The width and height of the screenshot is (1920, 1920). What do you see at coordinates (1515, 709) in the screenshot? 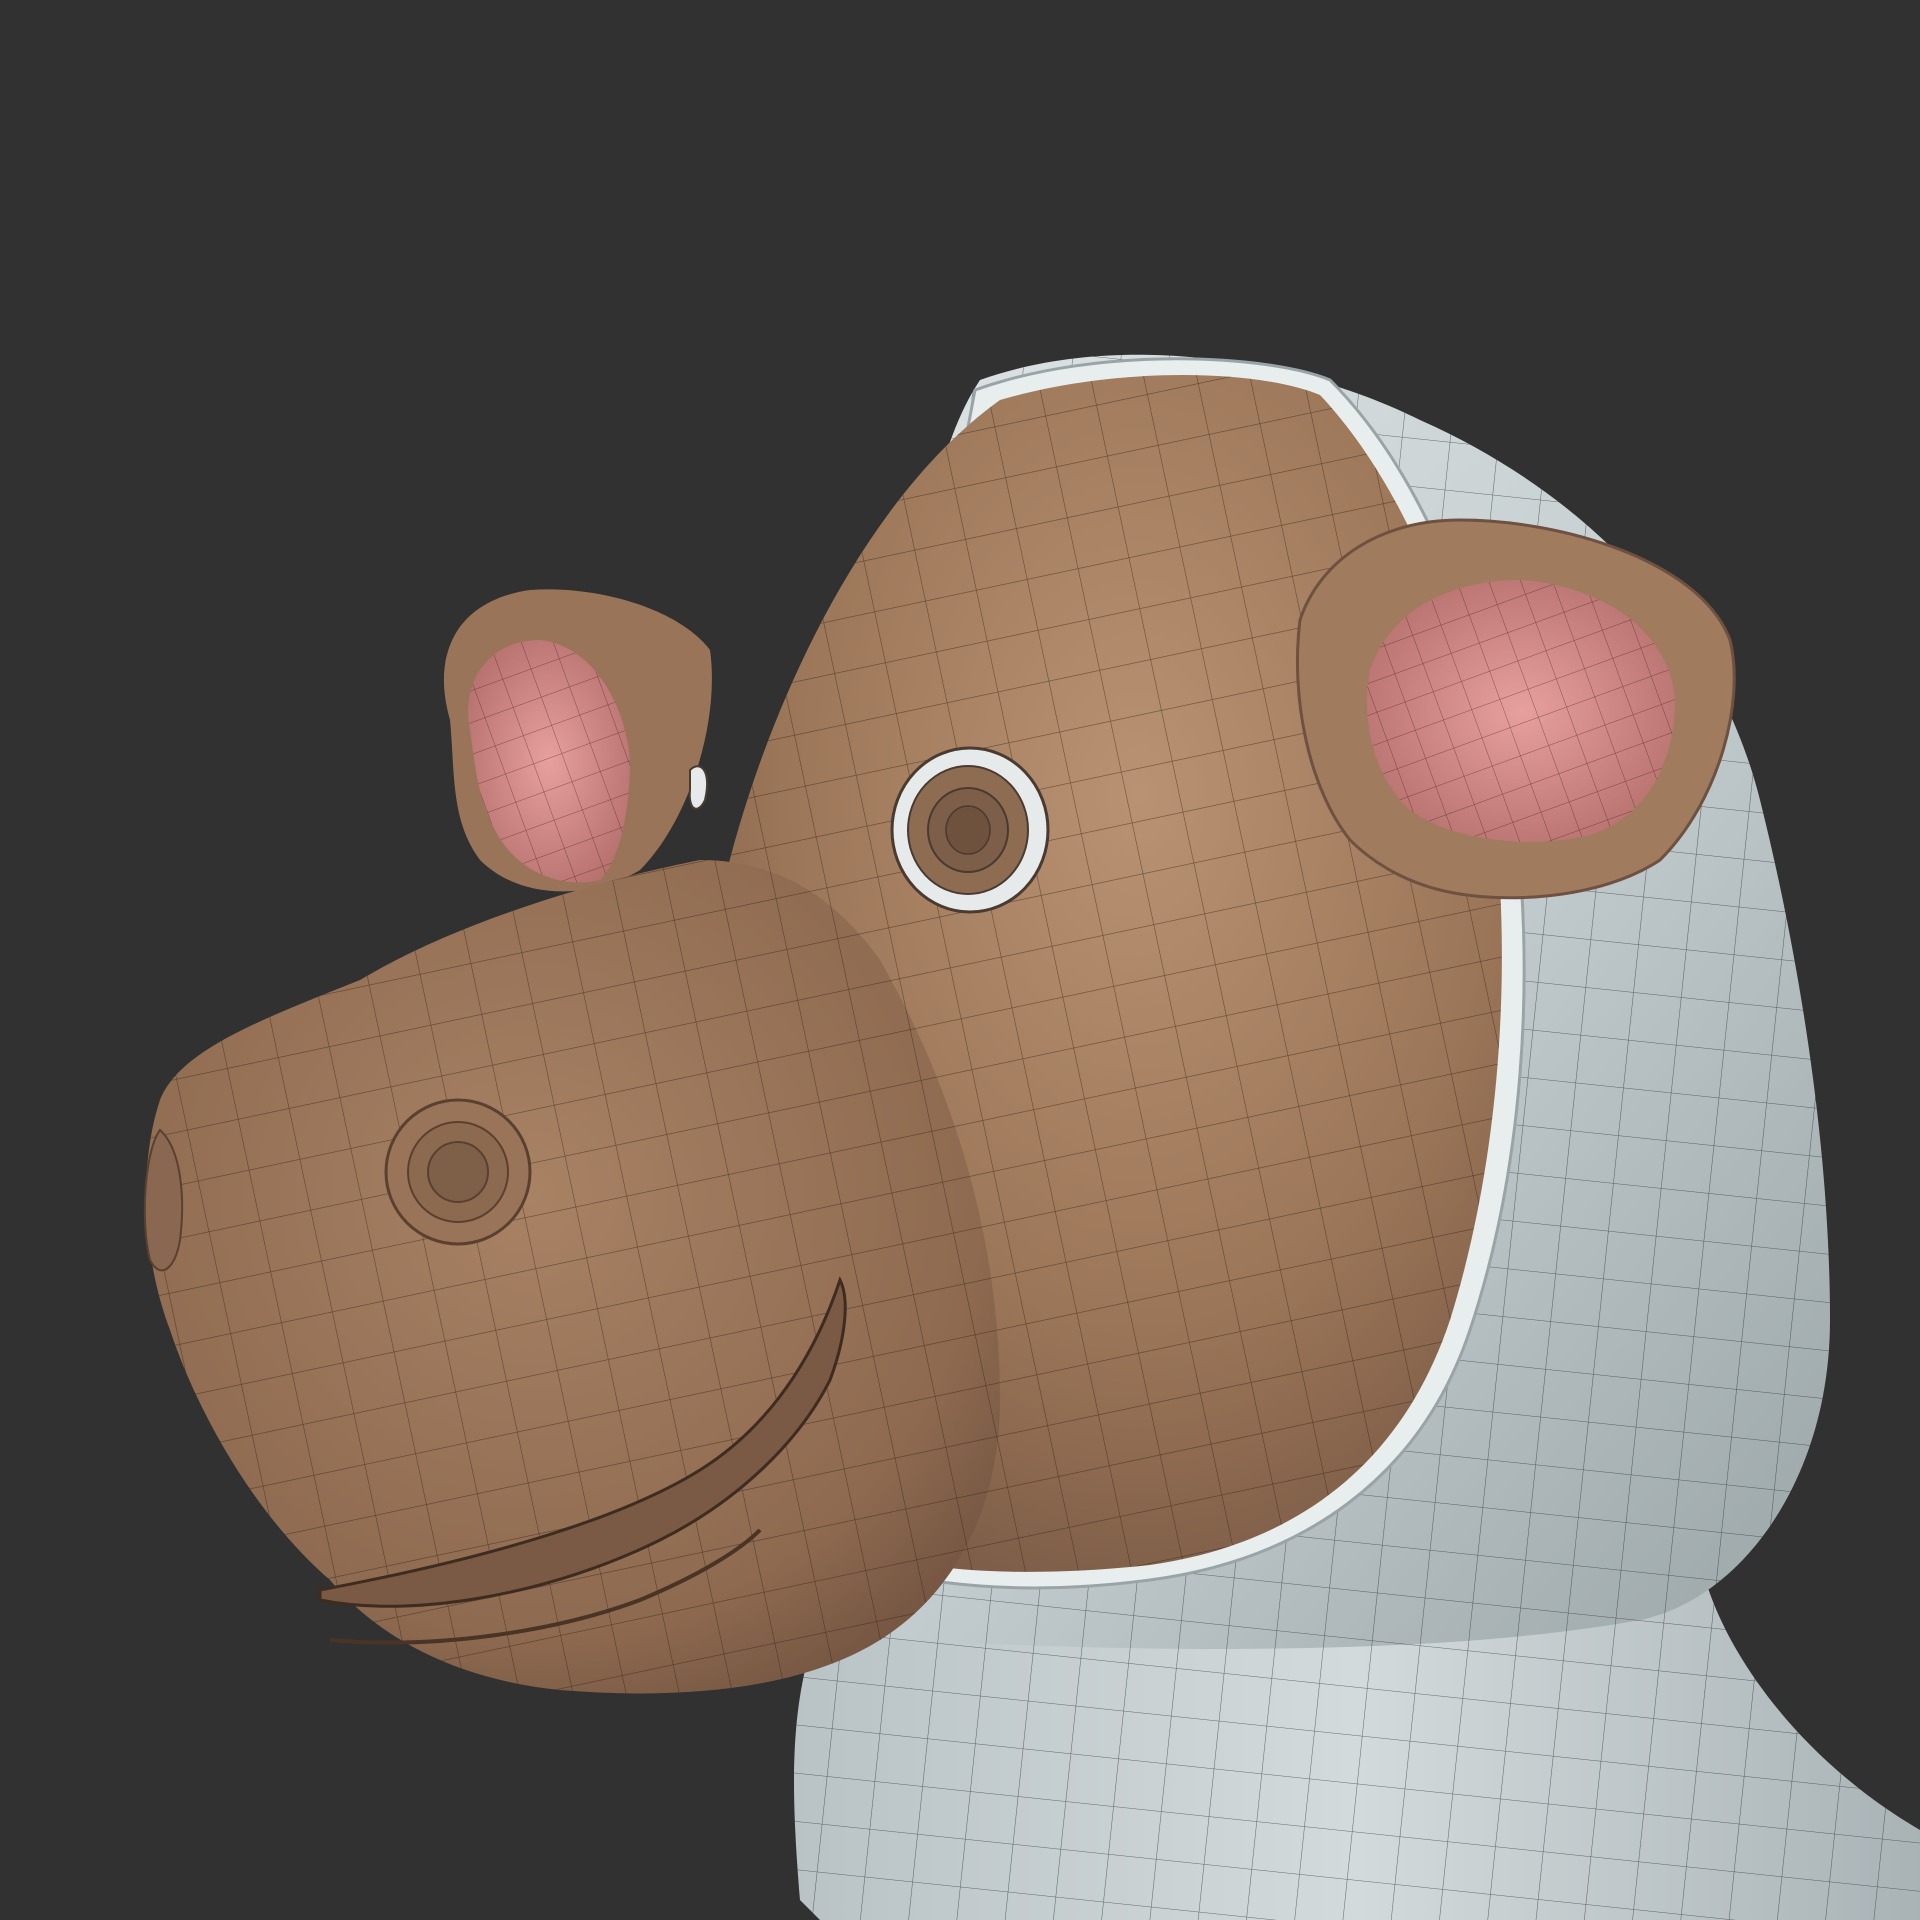
I see `ear-right` at bounding box center [1515, 709].